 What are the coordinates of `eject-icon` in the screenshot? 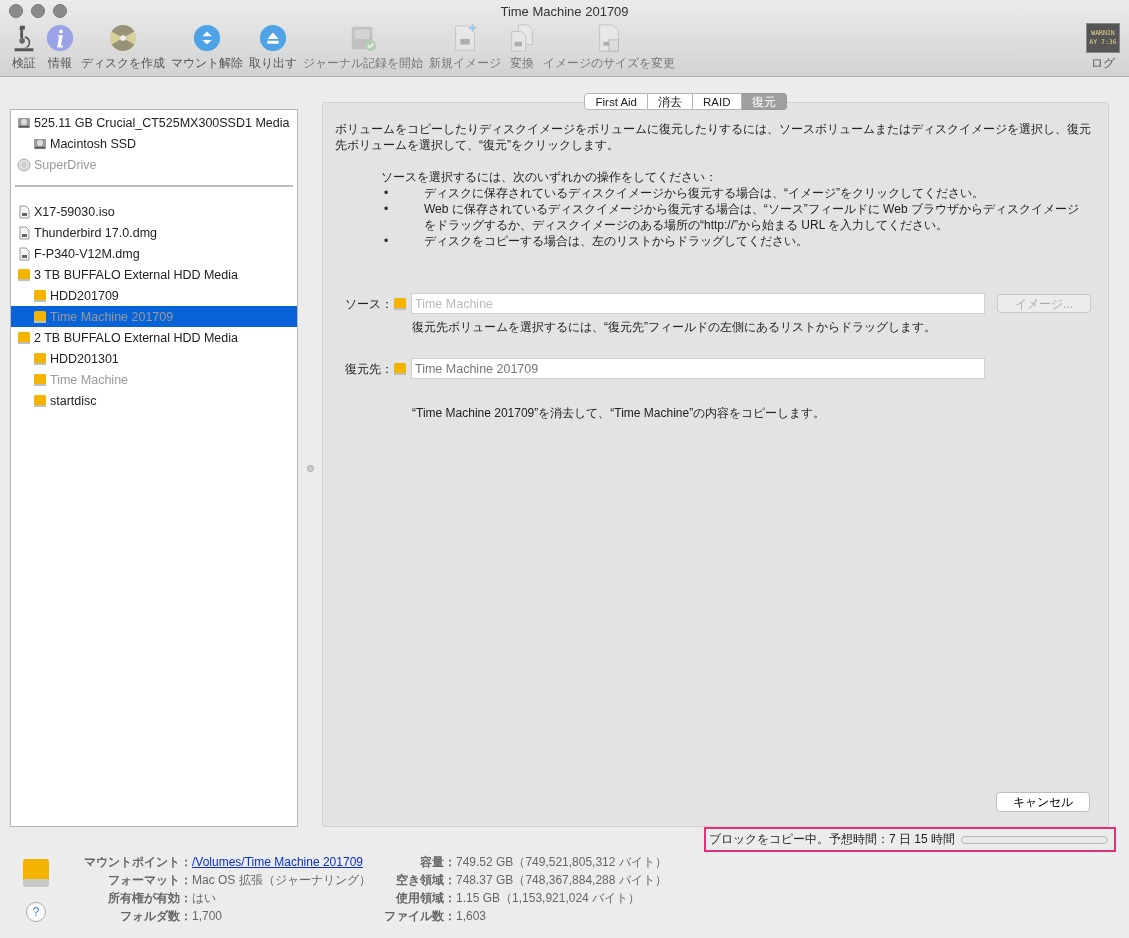 It's located at (273, 38).